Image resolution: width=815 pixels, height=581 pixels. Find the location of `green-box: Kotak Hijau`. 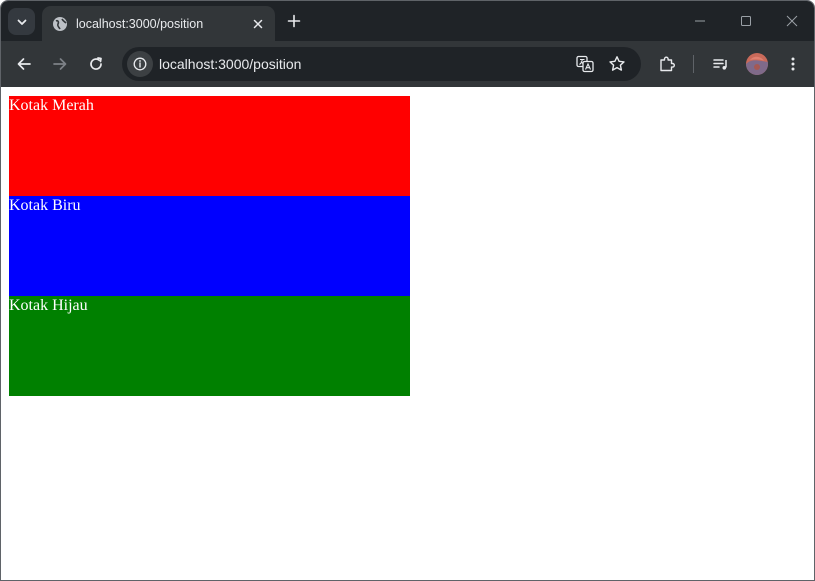

green-box: Kotak Hijau is located at coordinates (209, 346).